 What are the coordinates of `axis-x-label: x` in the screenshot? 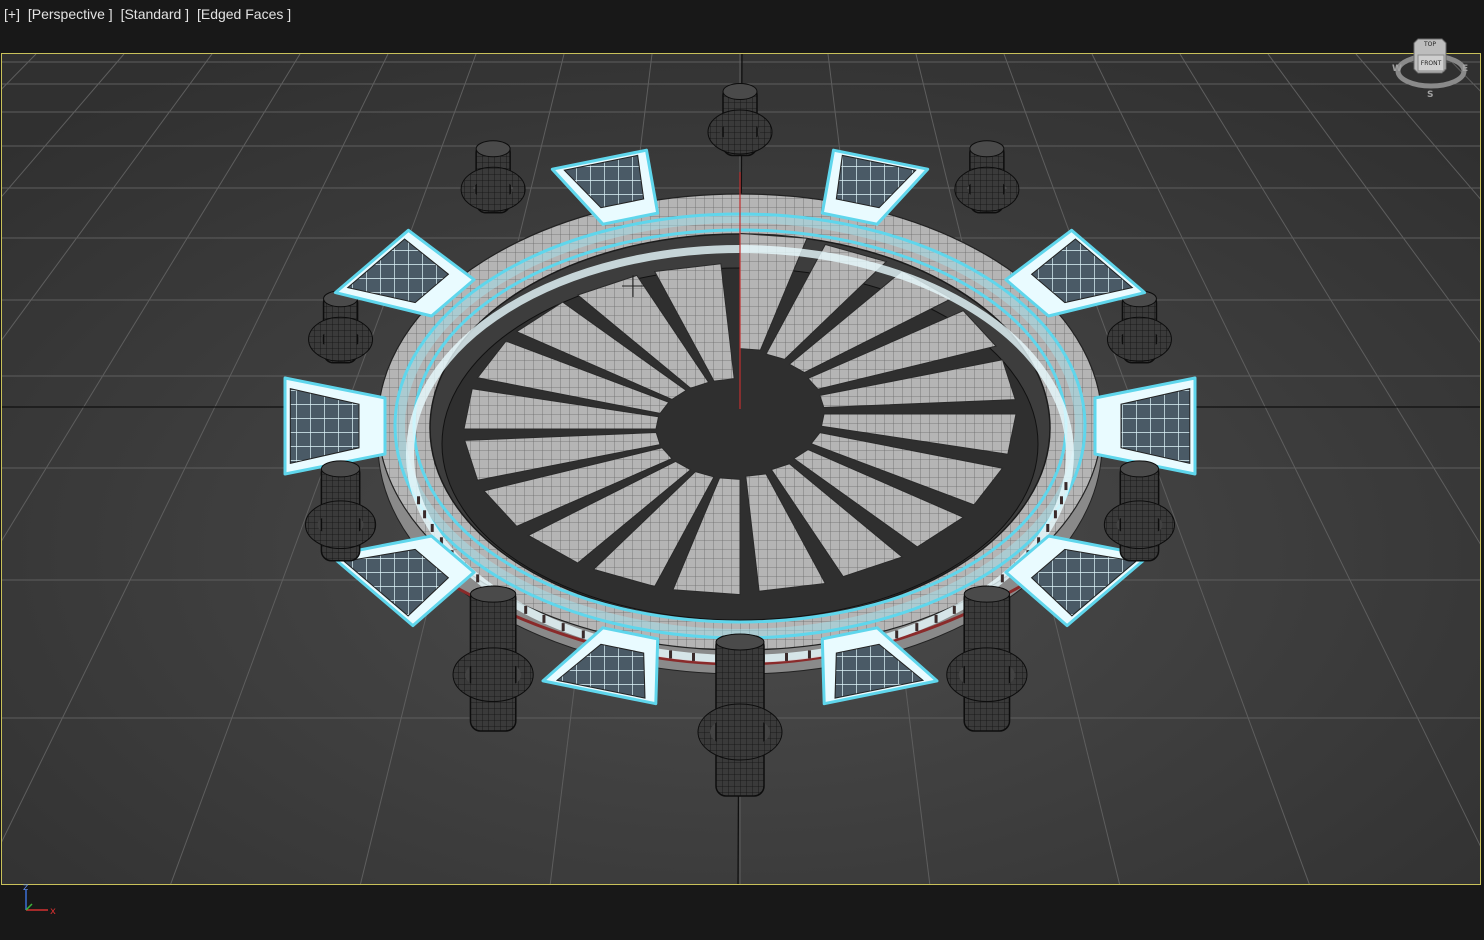 It's located at (53, 911).